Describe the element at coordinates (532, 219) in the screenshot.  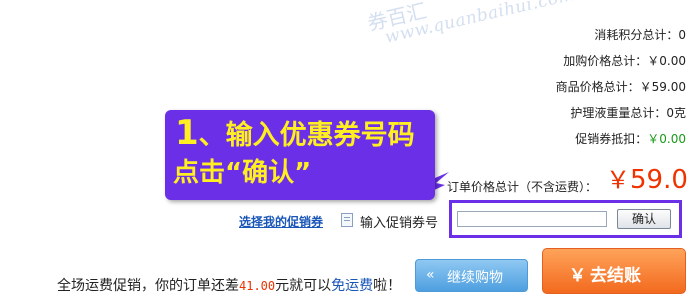
I see `coupon-code-input` at that location.